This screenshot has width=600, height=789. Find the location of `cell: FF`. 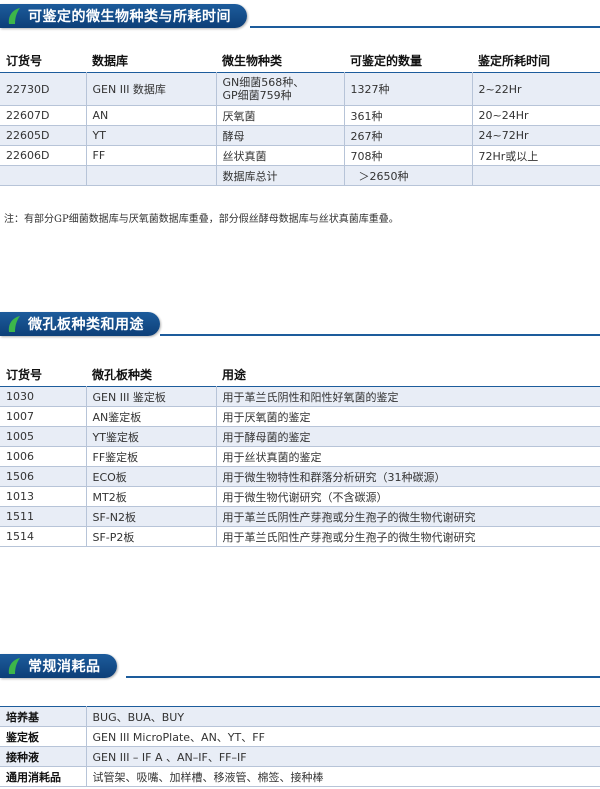

cell: FF is located at coordinates (150, 155).